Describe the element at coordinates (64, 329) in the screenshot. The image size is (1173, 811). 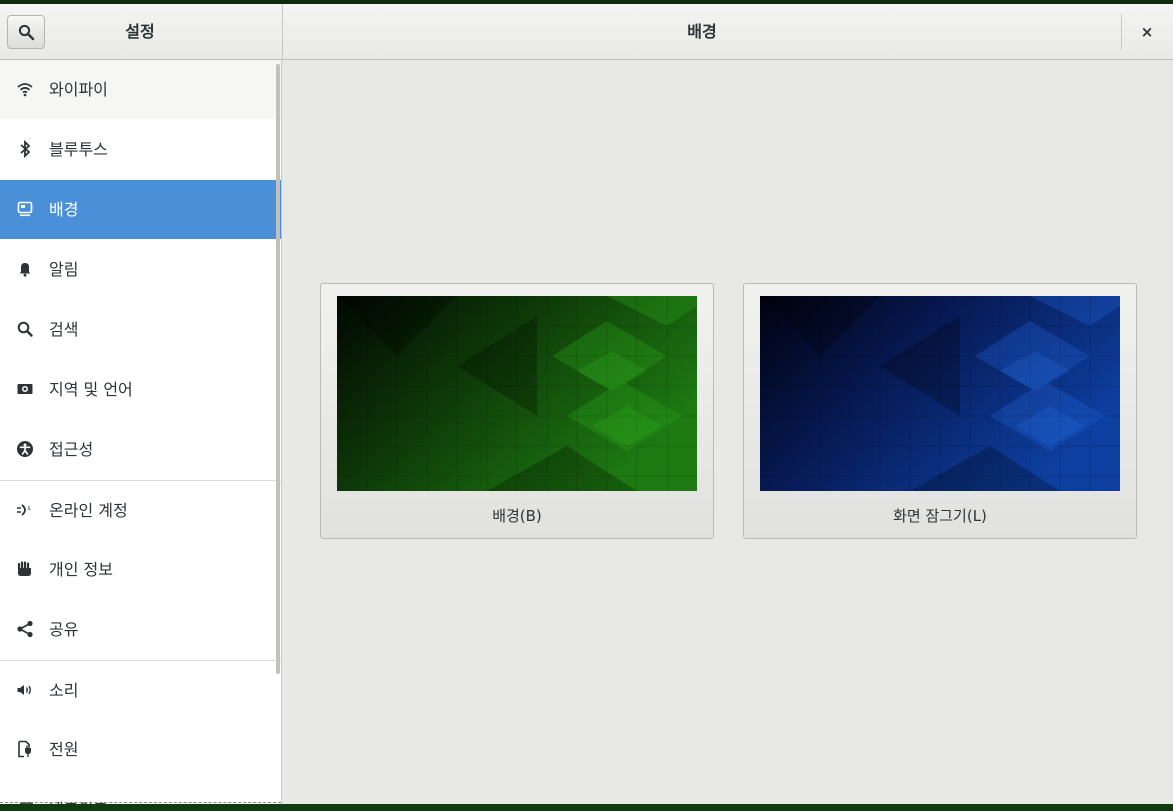
I see `sidebar-item-label: 검색` at that location.